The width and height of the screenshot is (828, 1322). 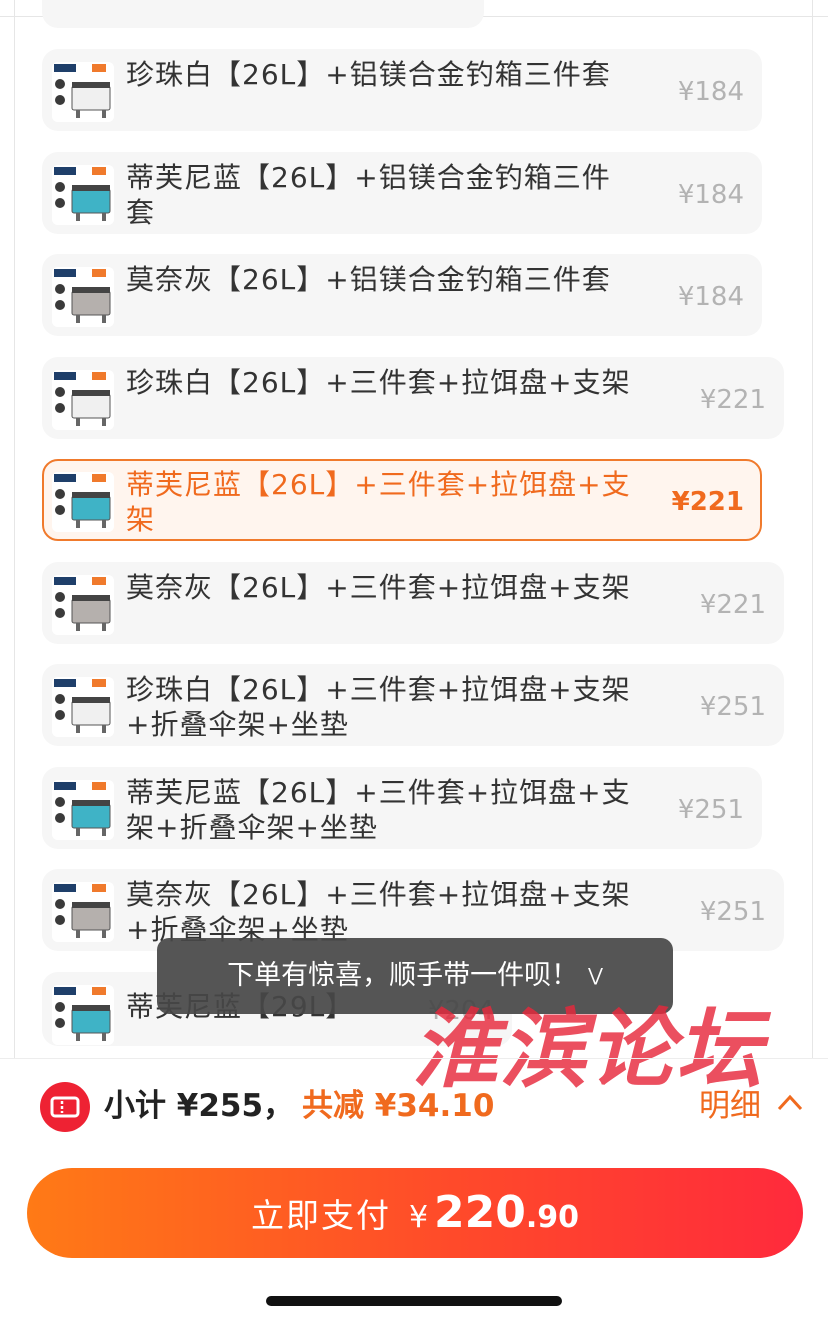 I want to click on pay-currency: ¥, so click(x=418, y=1217).